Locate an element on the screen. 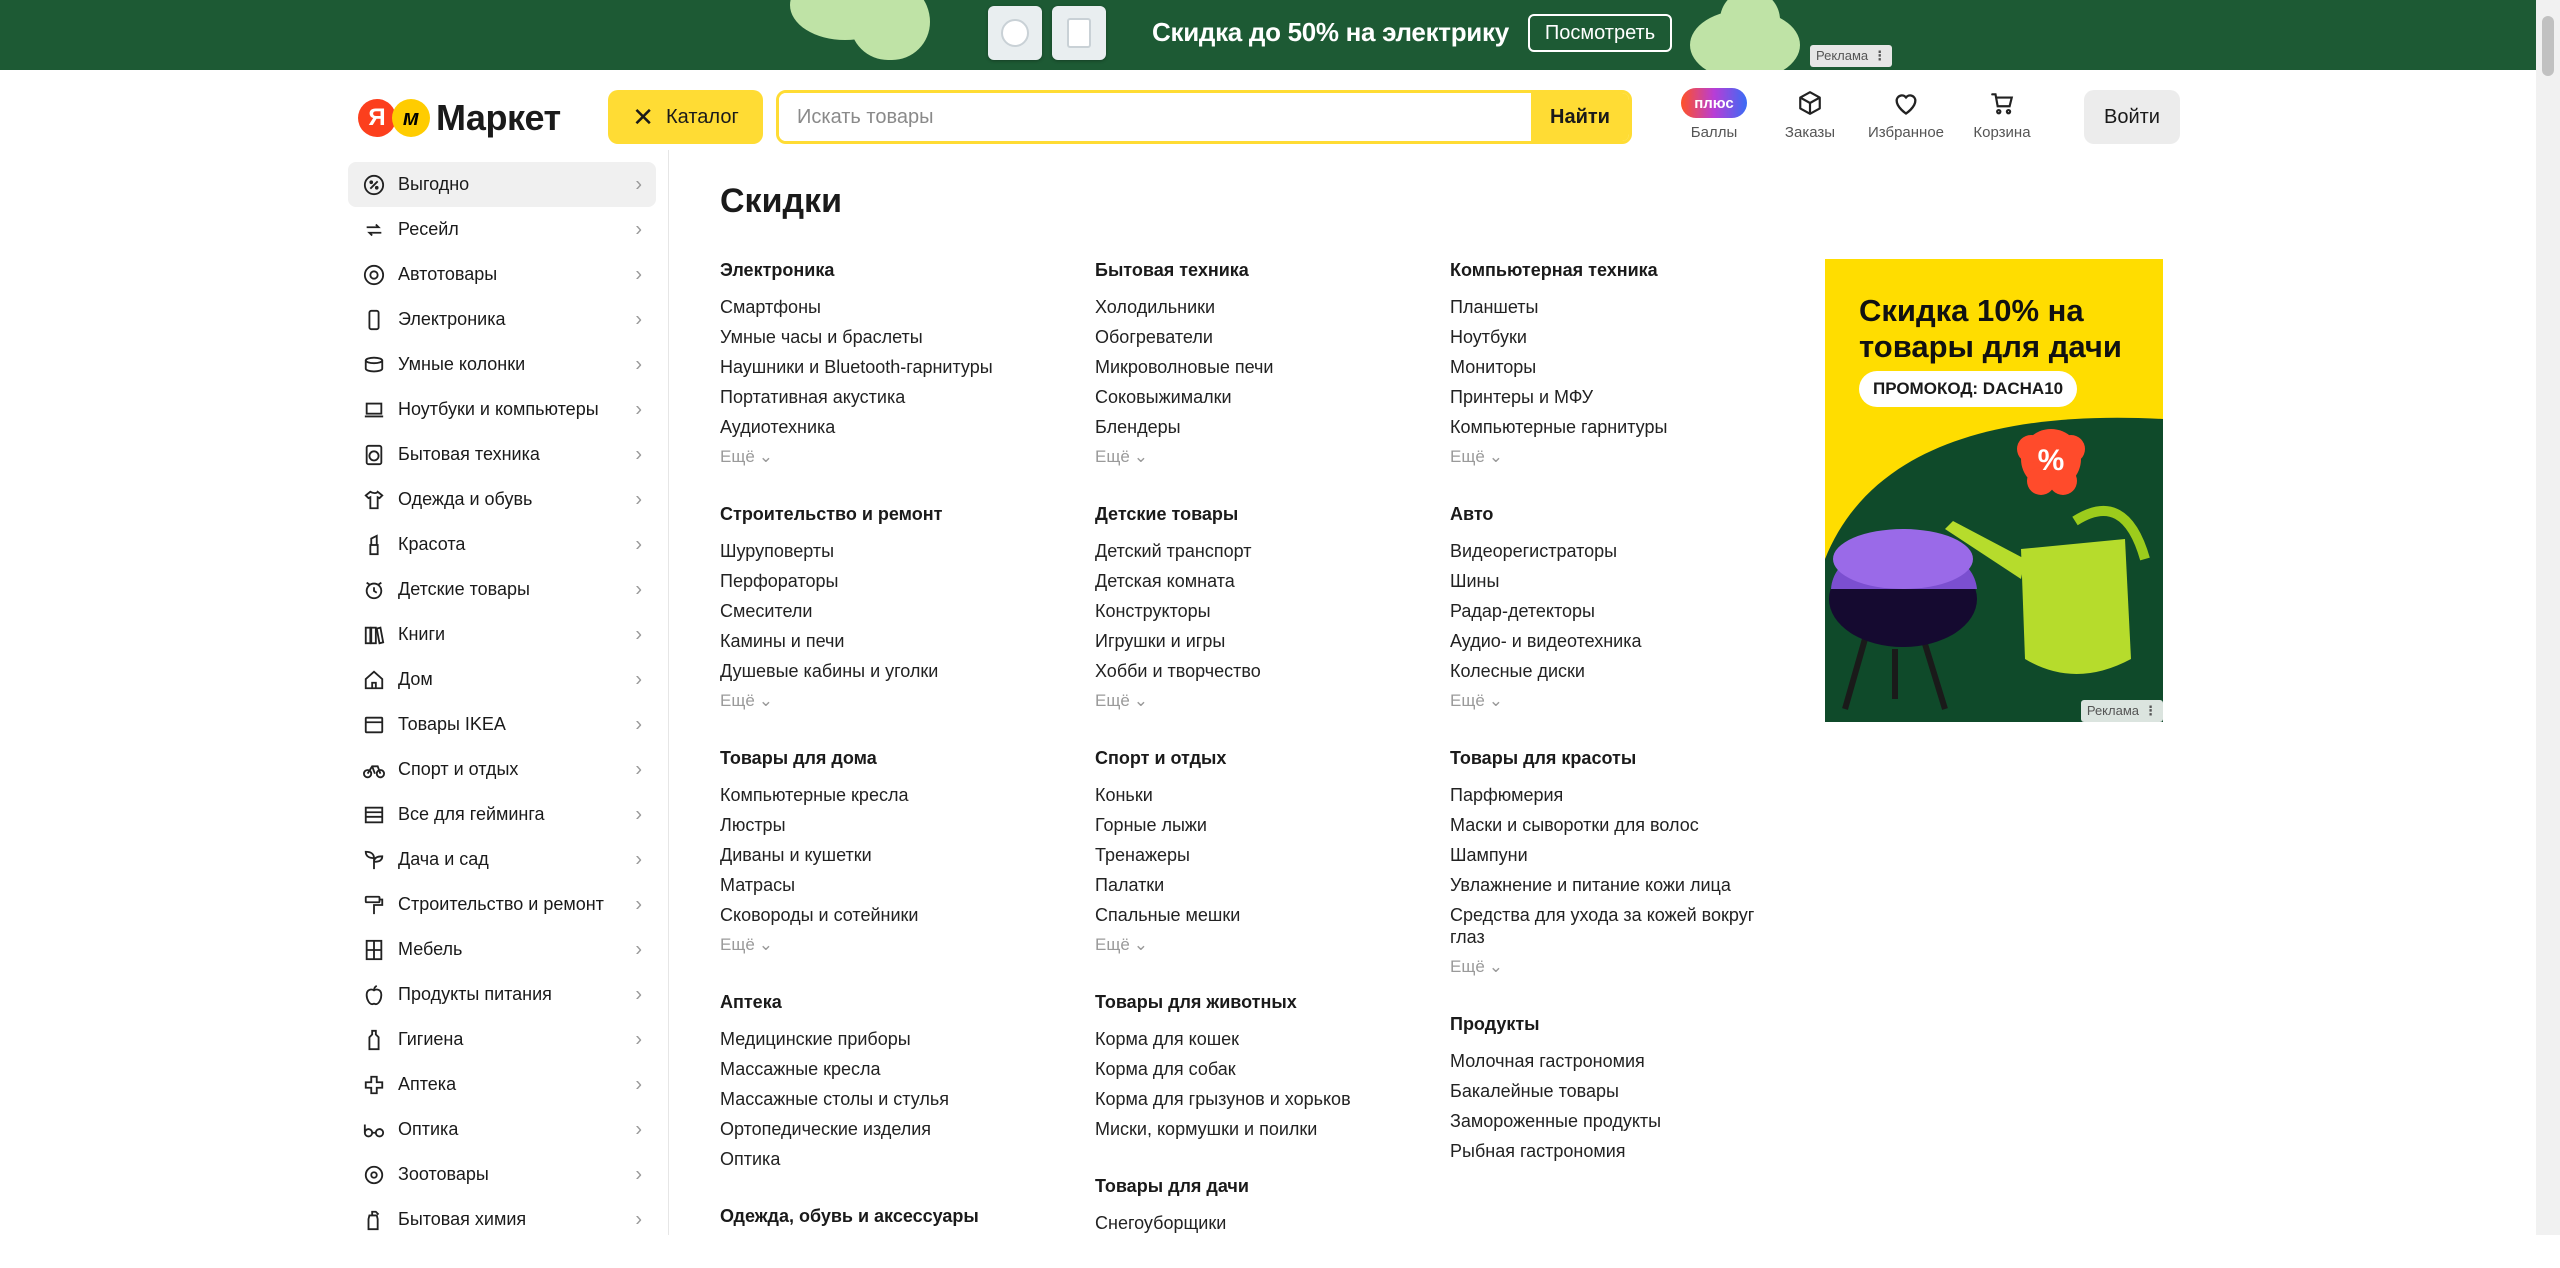 This screenshot has width=2560, height=1268. sidebar-item-pharmacy: Аптека › is located at coordinates (502, 1084).